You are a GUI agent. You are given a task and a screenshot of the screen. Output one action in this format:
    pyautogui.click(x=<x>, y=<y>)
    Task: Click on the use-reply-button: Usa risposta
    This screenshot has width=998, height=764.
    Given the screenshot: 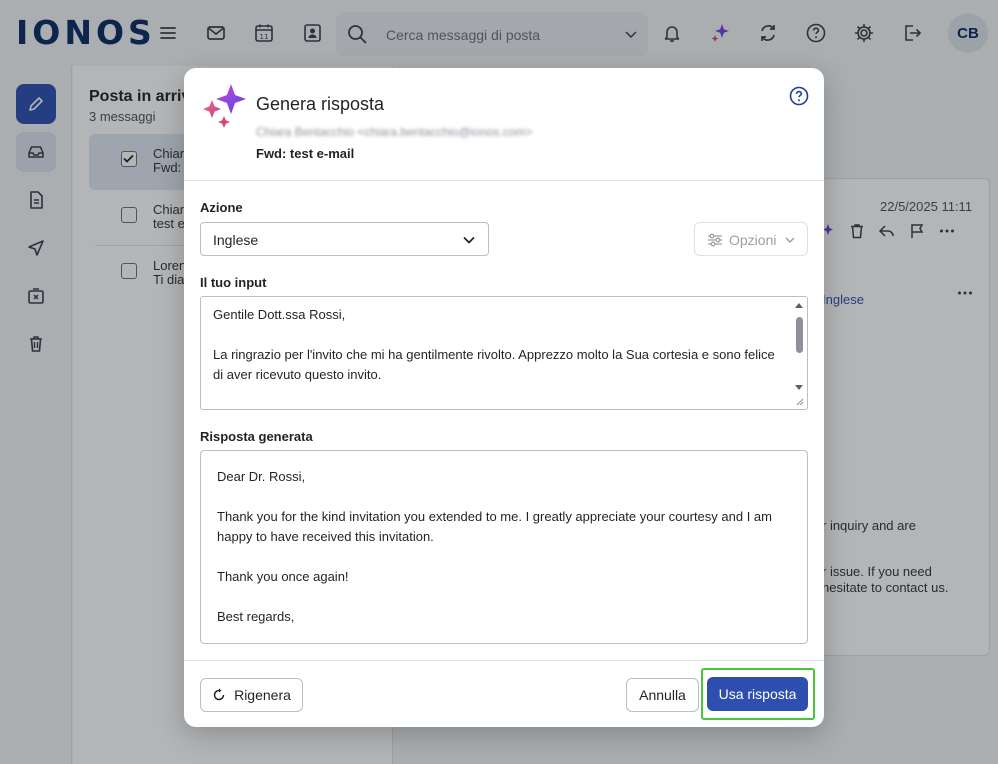 What is the action you would take?
    pyautogui.click(x=757, y=694)
    